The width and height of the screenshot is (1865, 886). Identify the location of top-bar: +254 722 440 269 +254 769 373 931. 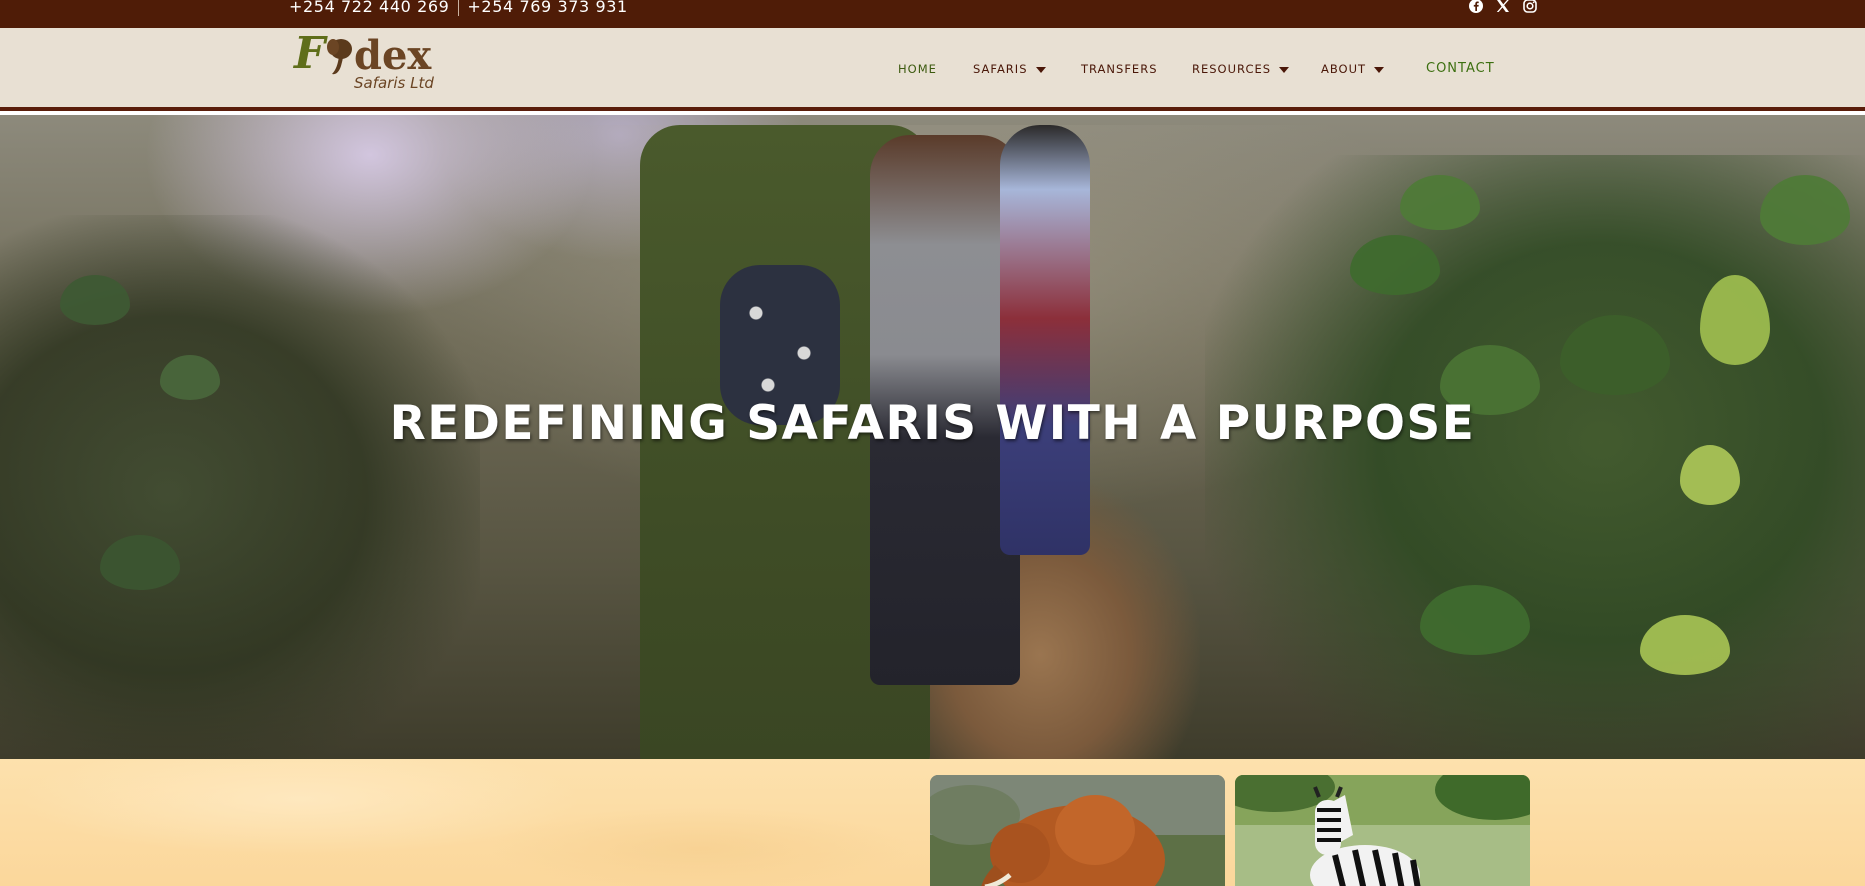
(932, 14).